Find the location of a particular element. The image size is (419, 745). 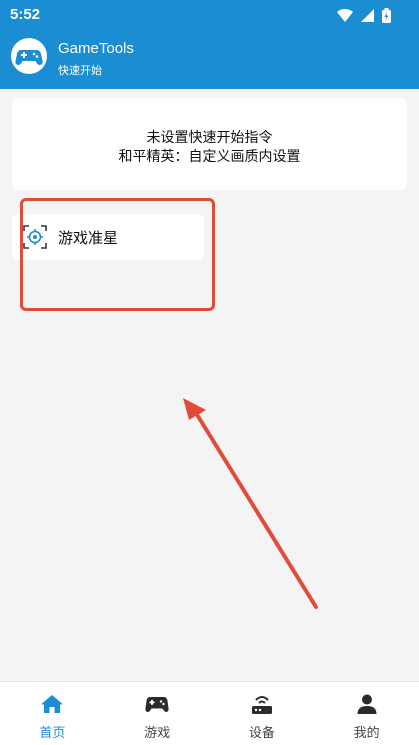

bottom-nav: 首页 游戏 设备 我的 is located at coordinates (209, 713).